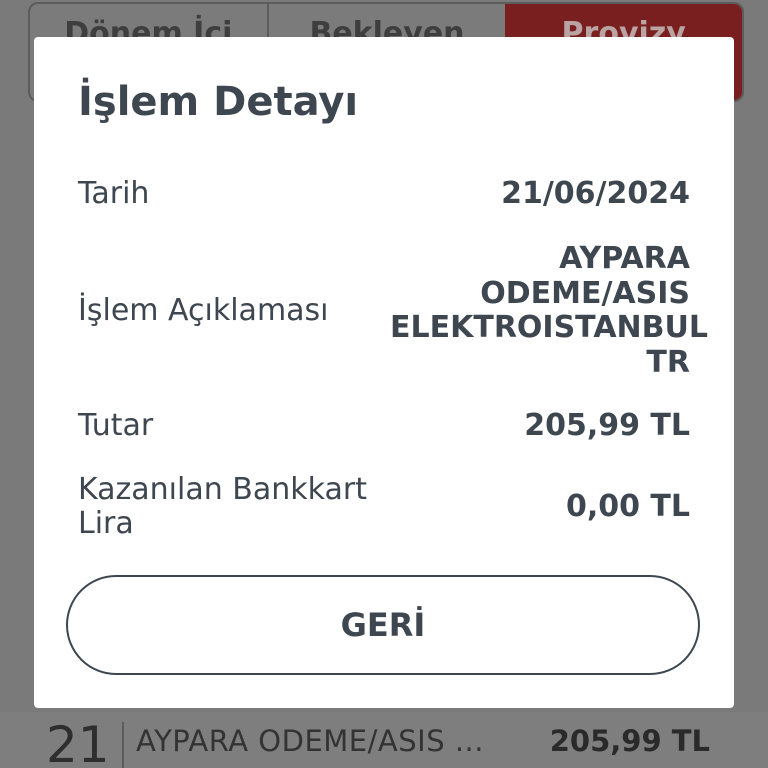  Describe the element at coordinates (607, 425) in the screenshot. I see `amount-value: 205,99 TL` at that location.